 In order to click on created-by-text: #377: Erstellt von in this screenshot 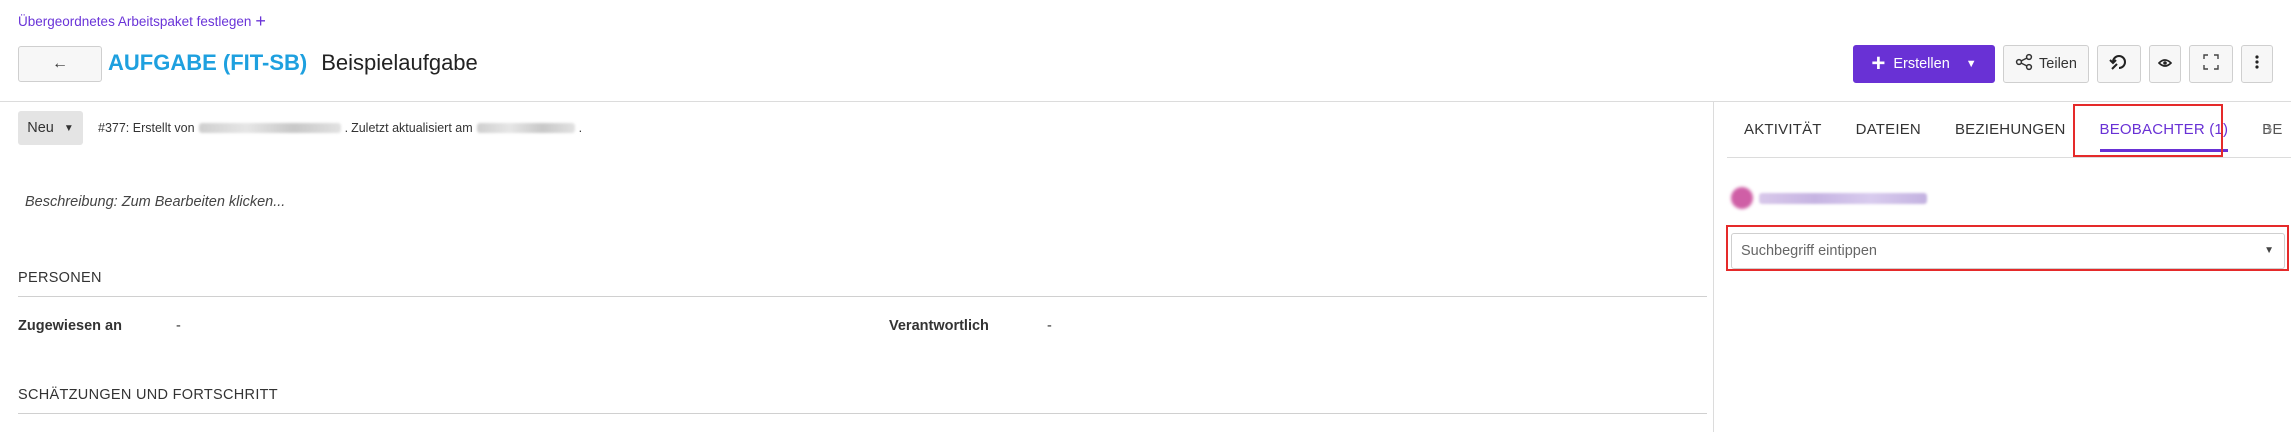, I will do `click(146, 128)`.